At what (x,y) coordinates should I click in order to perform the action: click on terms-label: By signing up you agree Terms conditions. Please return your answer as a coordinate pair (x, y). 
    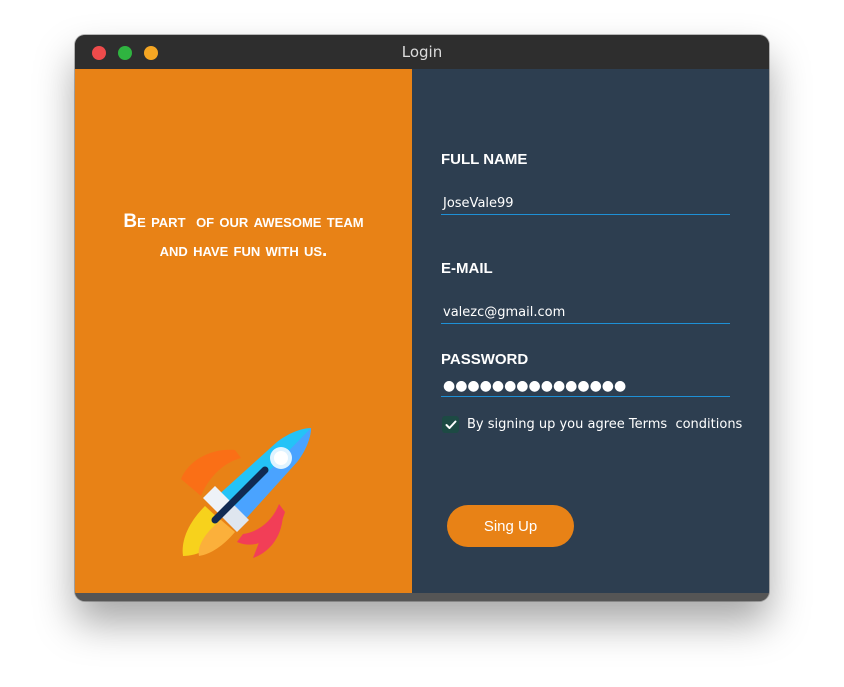
    Looking at the image, I should click on (604, 424).